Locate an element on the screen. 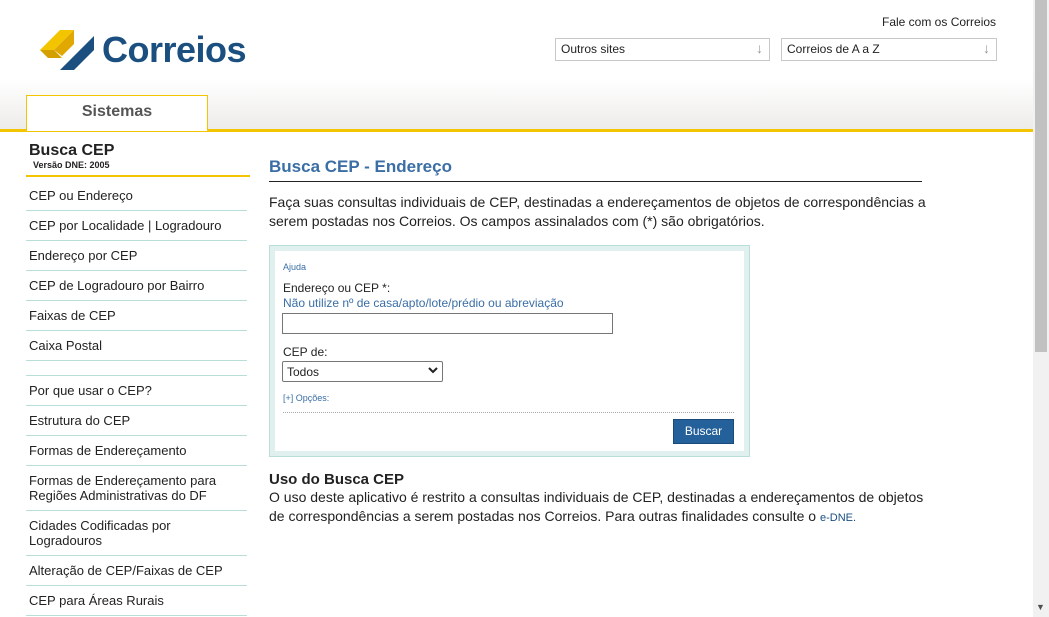  cep-type-value: Todos is located at coordinates (303, 372).